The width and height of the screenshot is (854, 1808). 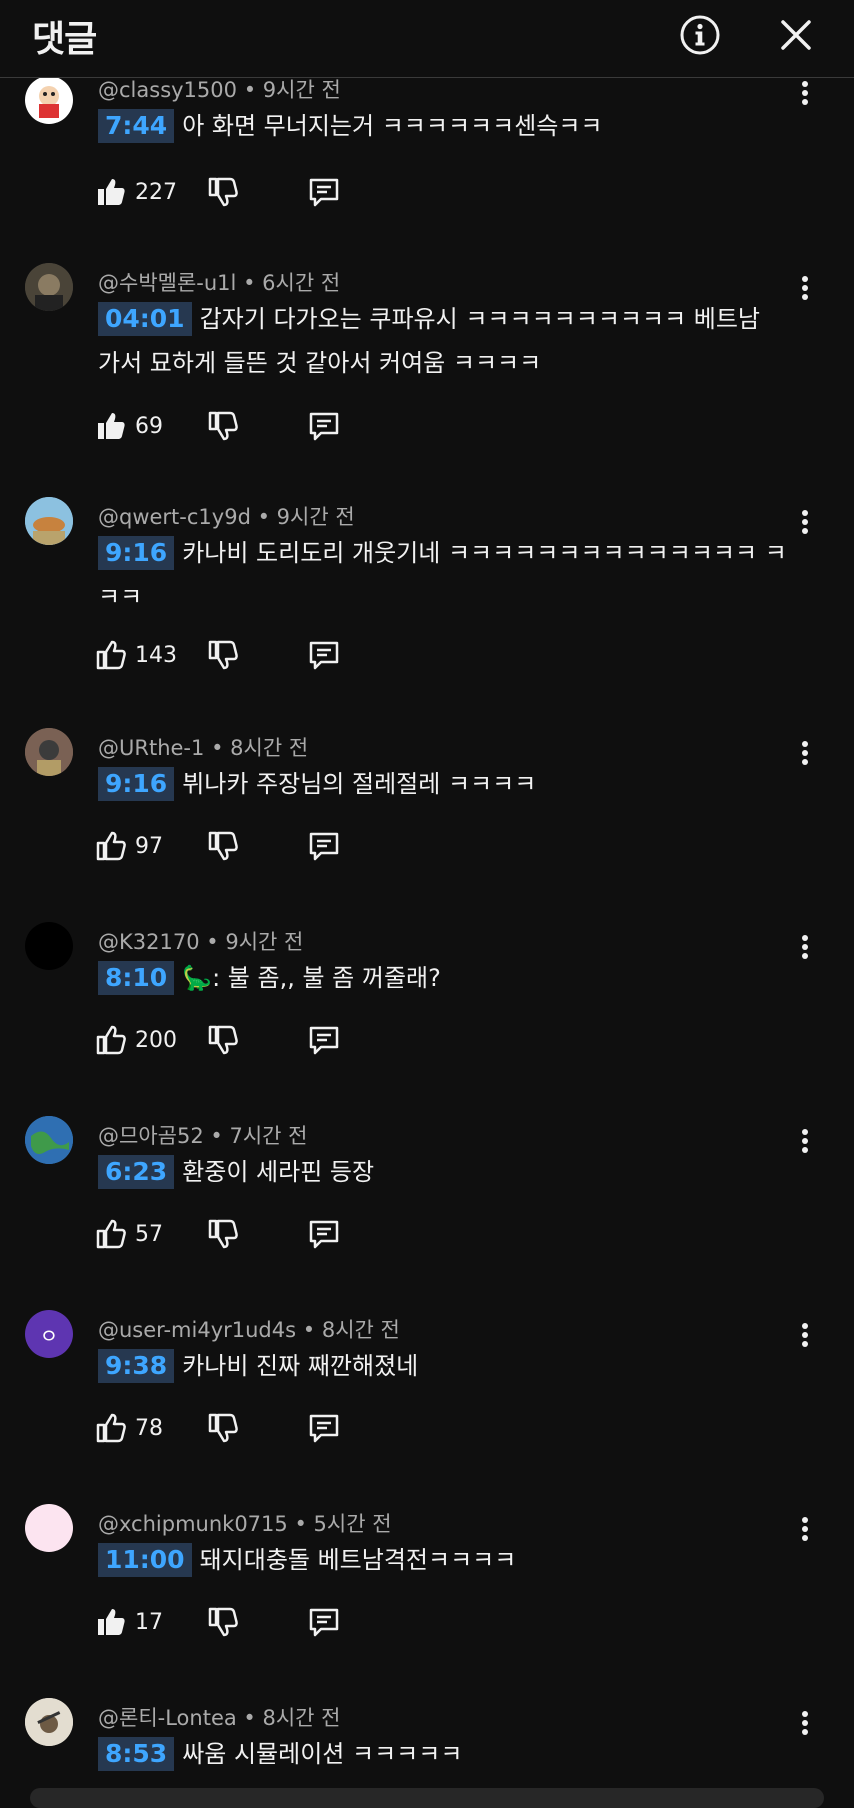 What do you see at coordinates (49, 1334) in the screenshot?
I see `avatar: ㅇ` at bounding box center [49, 1334].